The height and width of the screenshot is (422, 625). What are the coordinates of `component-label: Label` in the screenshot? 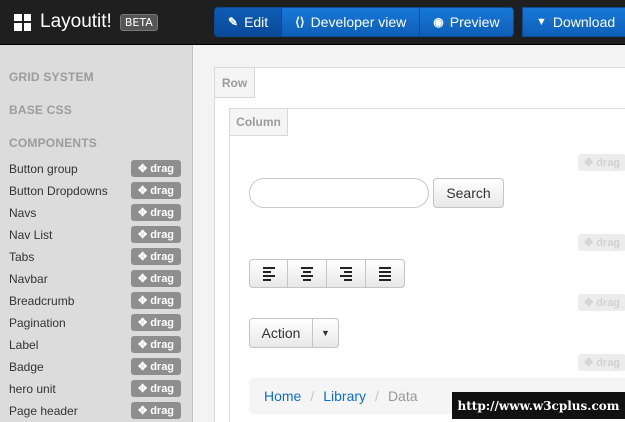 It's located at (24, 344).